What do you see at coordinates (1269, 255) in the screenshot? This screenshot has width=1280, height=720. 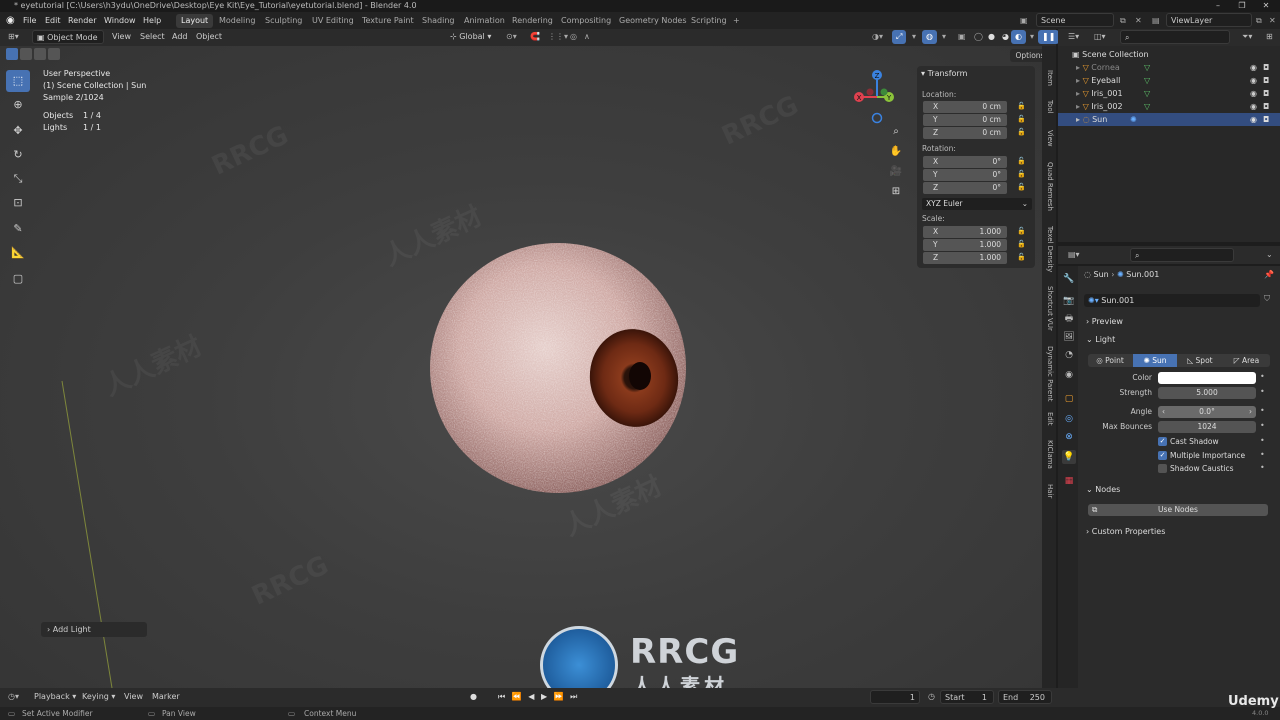 I see `properties-options-icon: ⌄` at bounding box center [1269, 255].